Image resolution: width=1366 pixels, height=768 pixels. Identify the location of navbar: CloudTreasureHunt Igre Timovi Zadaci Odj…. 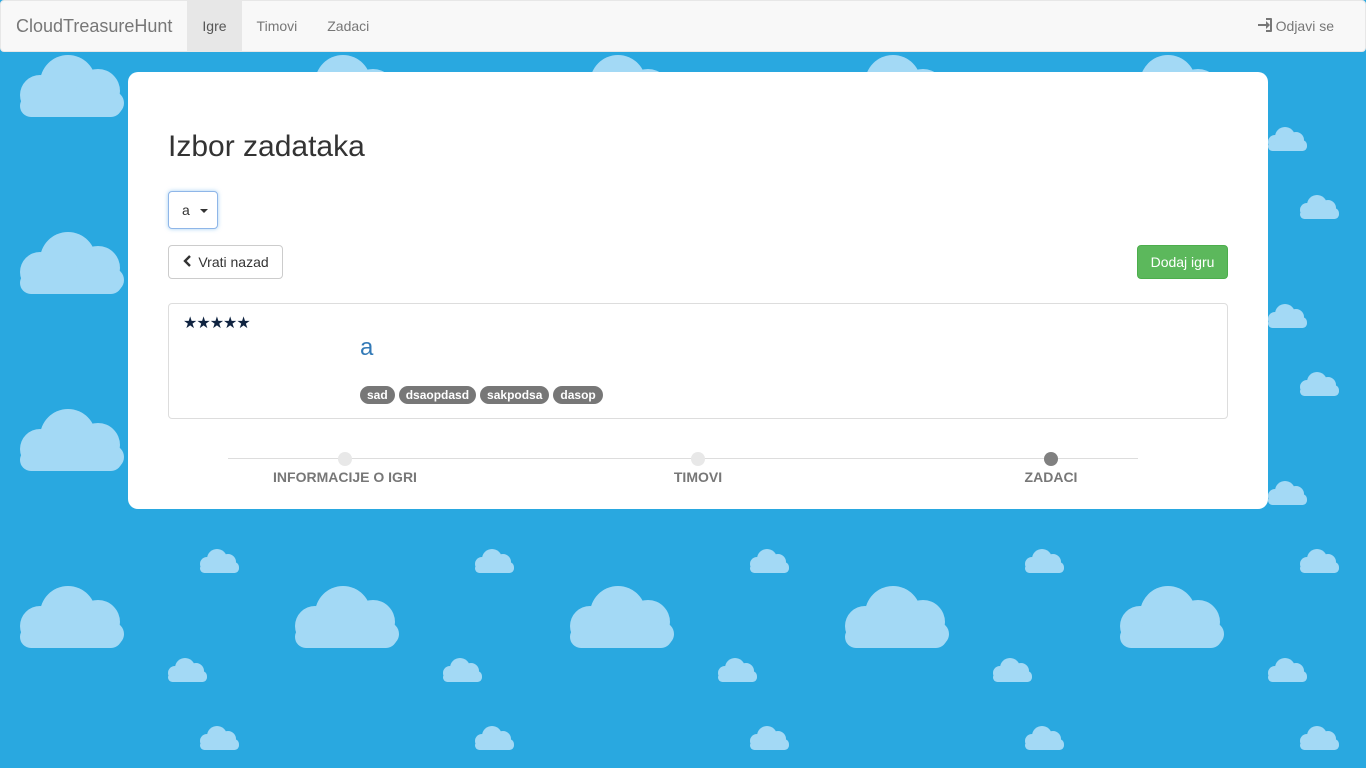
(683, 26).